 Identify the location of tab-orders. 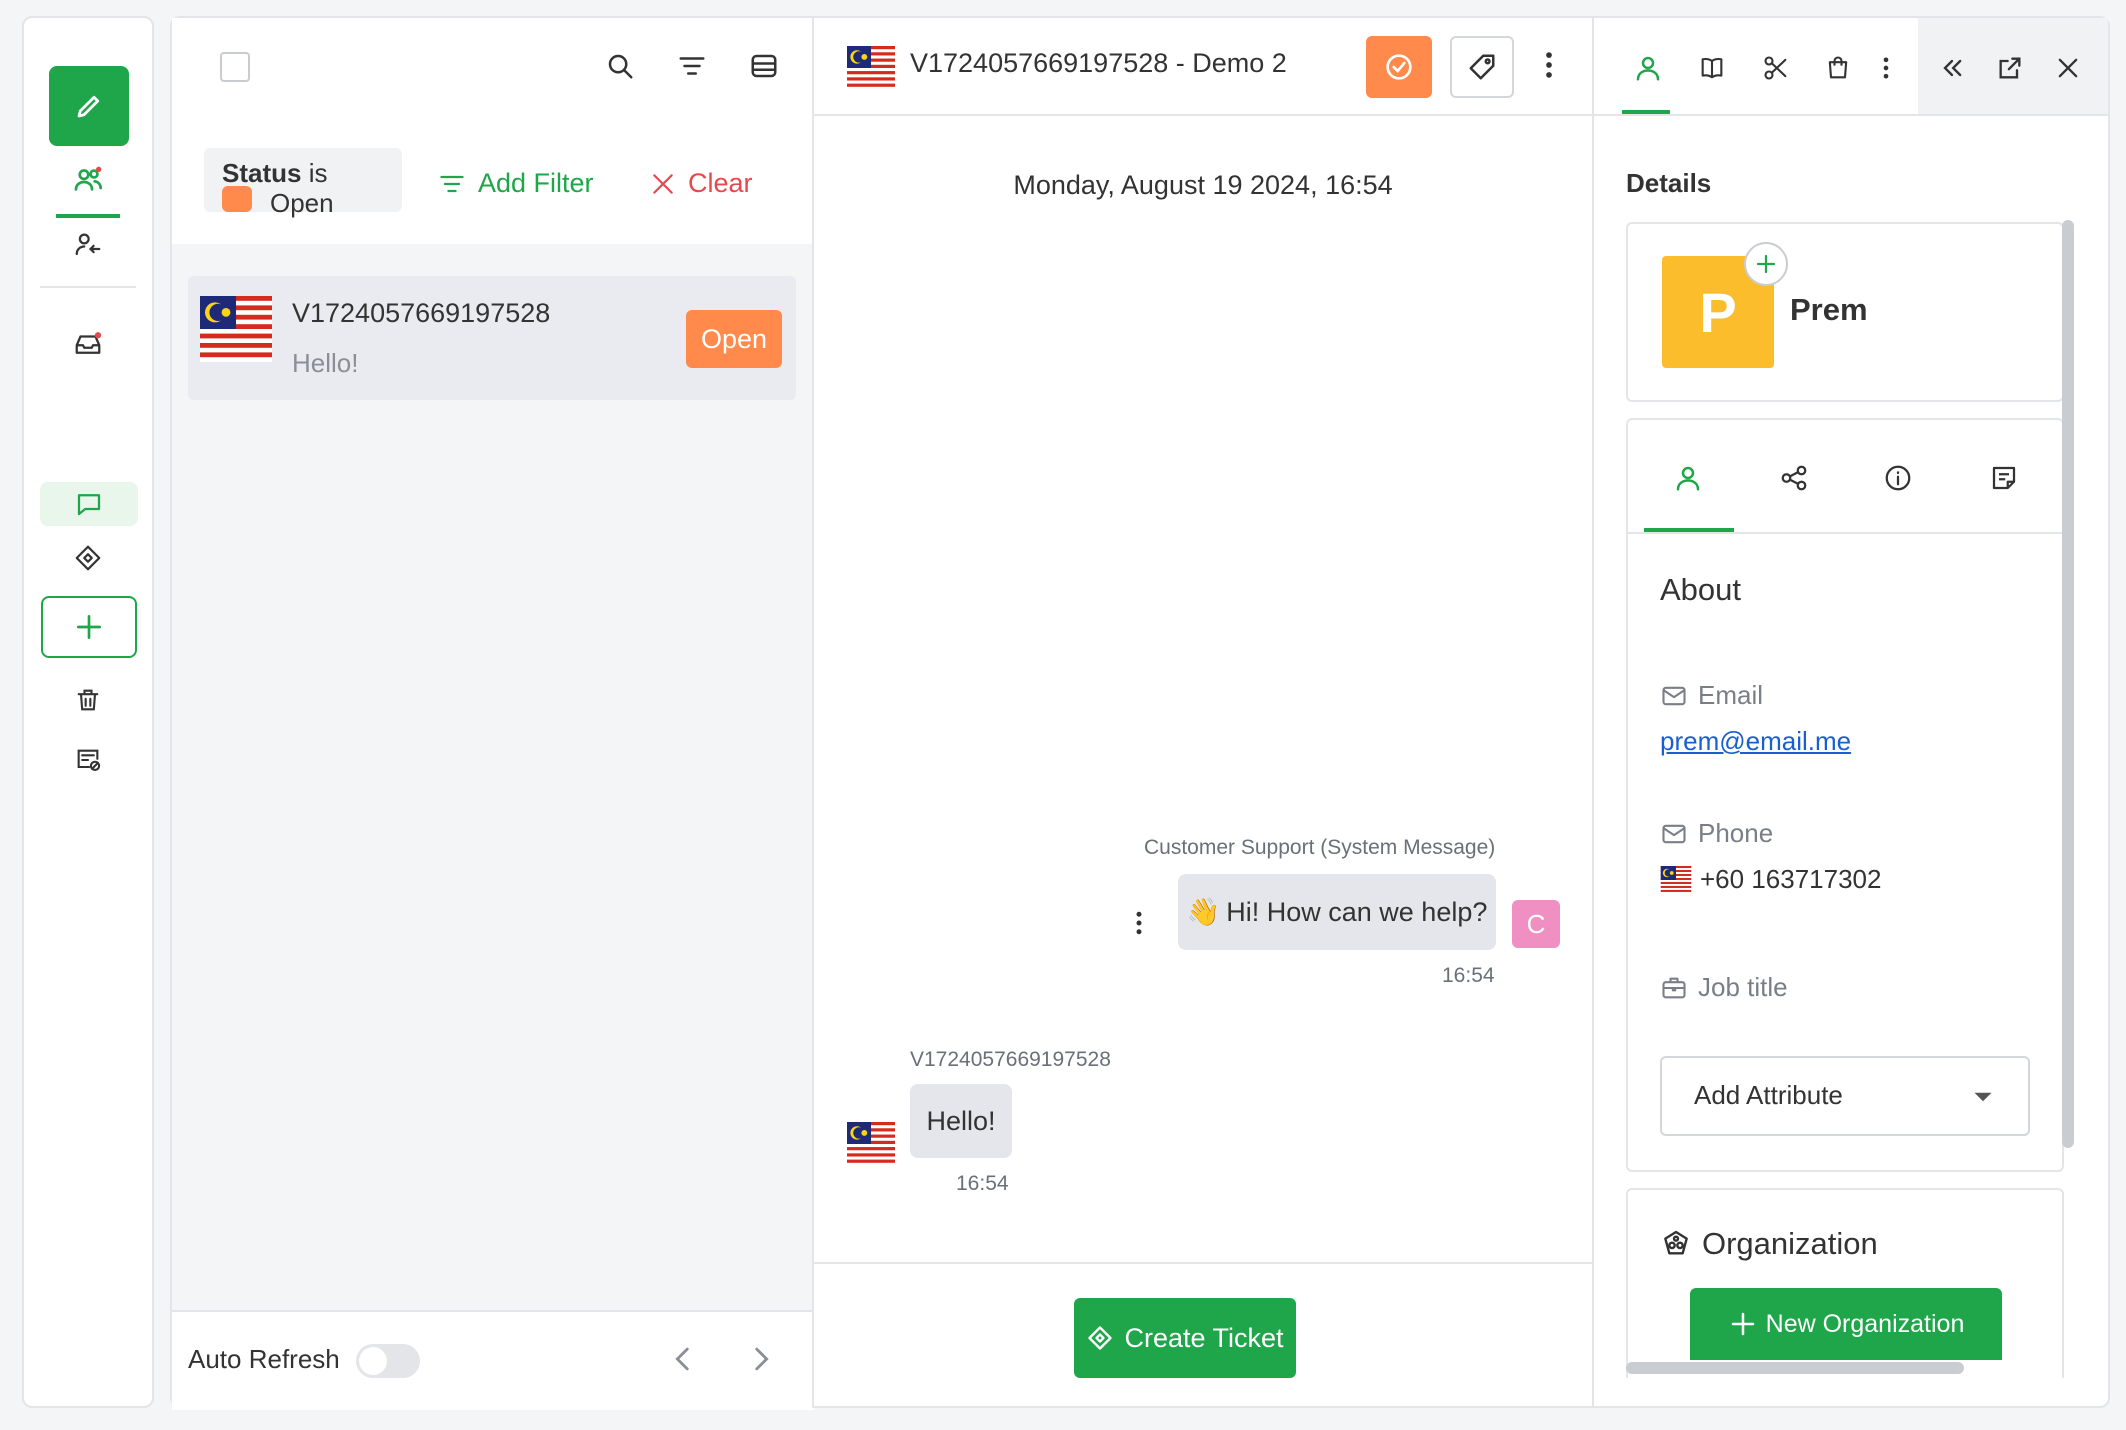
(1838, 68).